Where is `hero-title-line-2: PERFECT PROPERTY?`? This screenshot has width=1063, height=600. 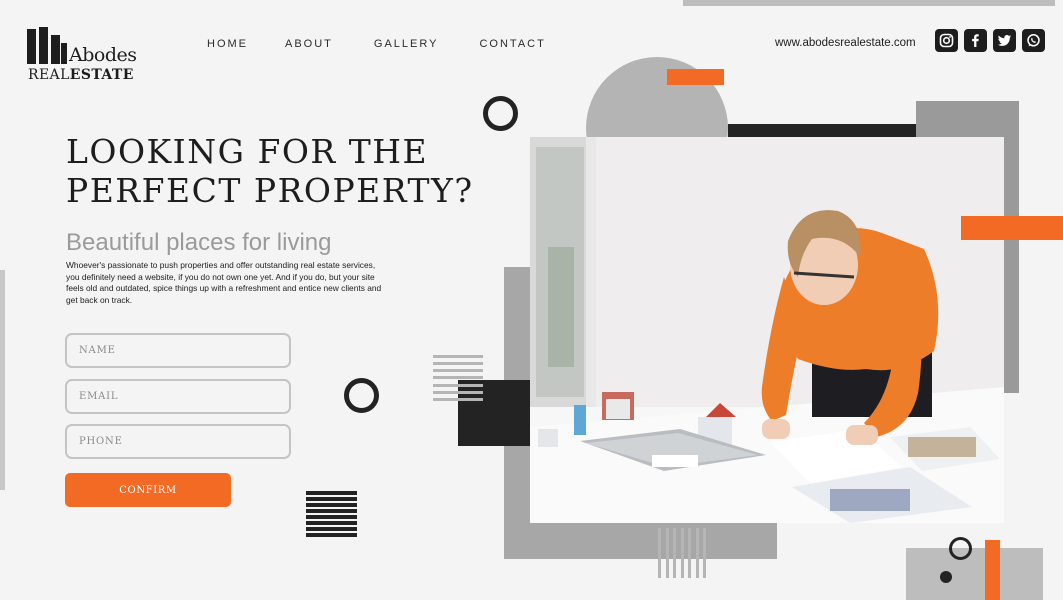
hero-title-line-2: PERFECT PROPERTY? is located at coordinates (270, 190).